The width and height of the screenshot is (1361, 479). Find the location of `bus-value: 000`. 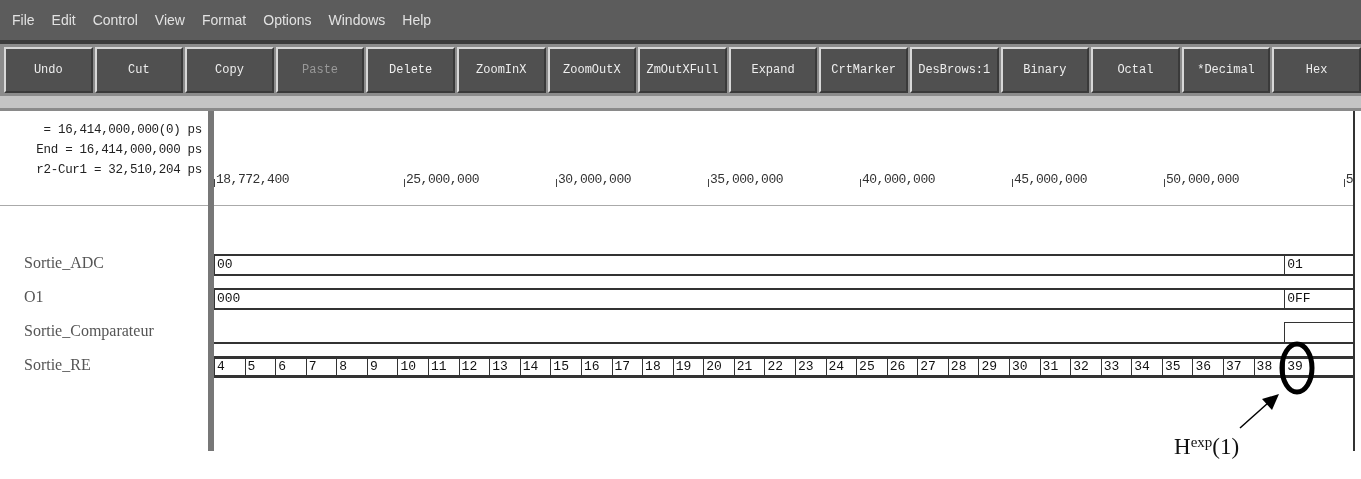

bus-value: 000 is located at coordinates (749, 299).